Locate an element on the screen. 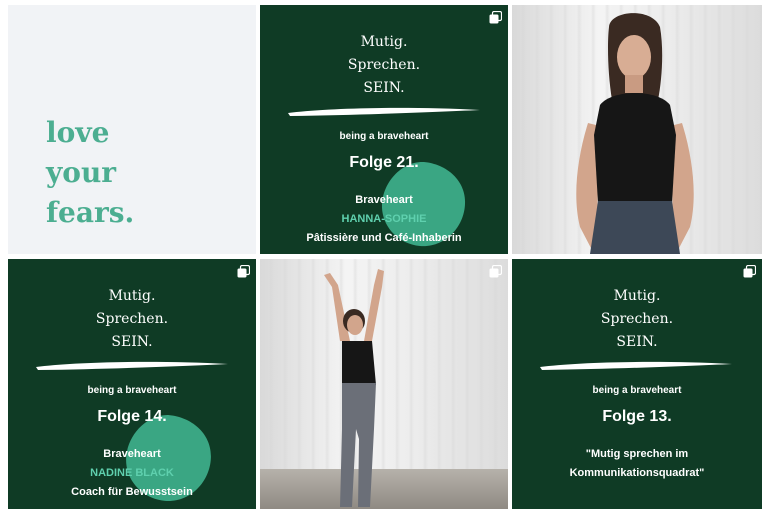 The width and height of the screenshot is (768, 515). episode-number: Folge 21. is located at coordinates (384, 162).